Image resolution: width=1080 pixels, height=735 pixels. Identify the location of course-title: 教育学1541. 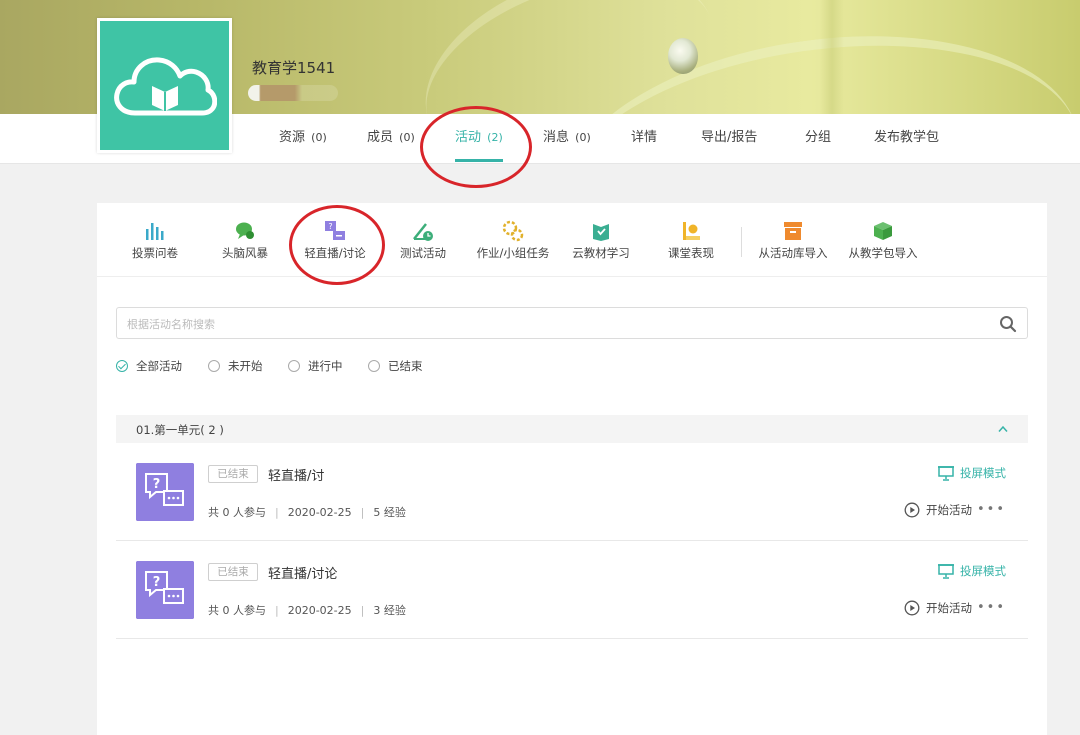
(294, 68).